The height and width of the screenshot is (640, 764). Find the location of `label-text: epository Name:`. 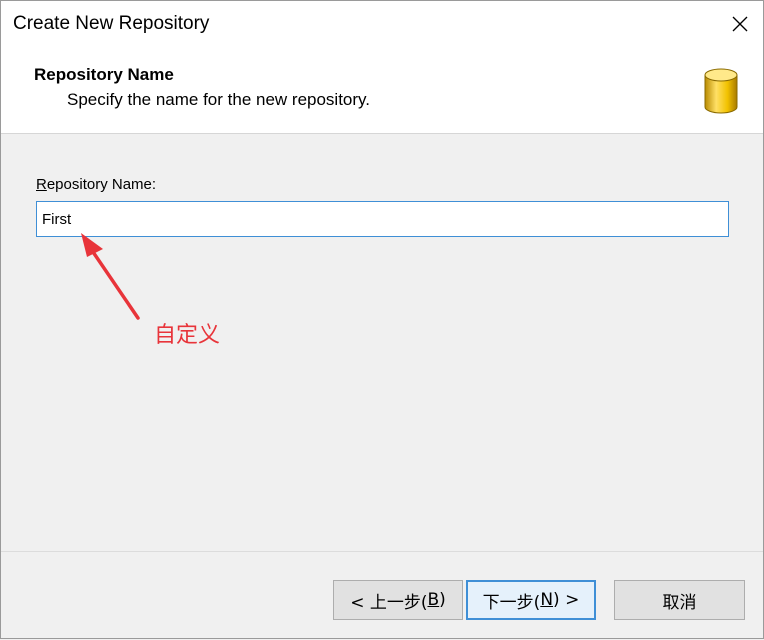

label-text: epository Name: is located at coordinates (101, 184).